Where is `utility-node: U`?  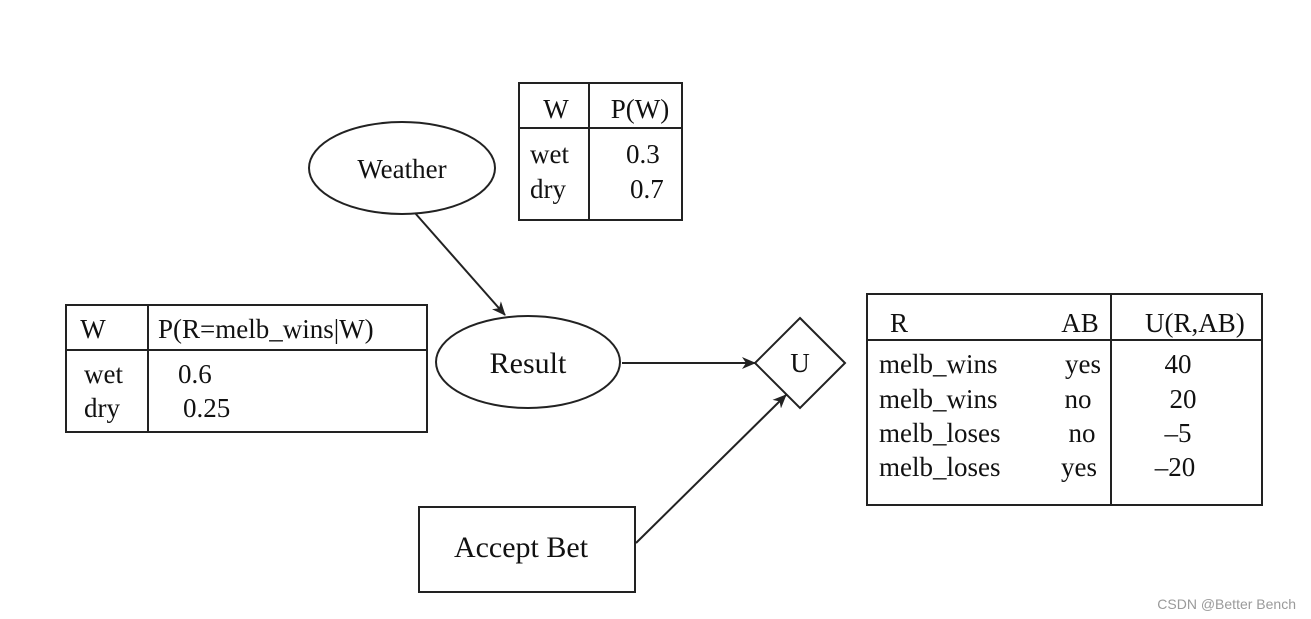 utility-node: U is located at coordinates (800, 363).